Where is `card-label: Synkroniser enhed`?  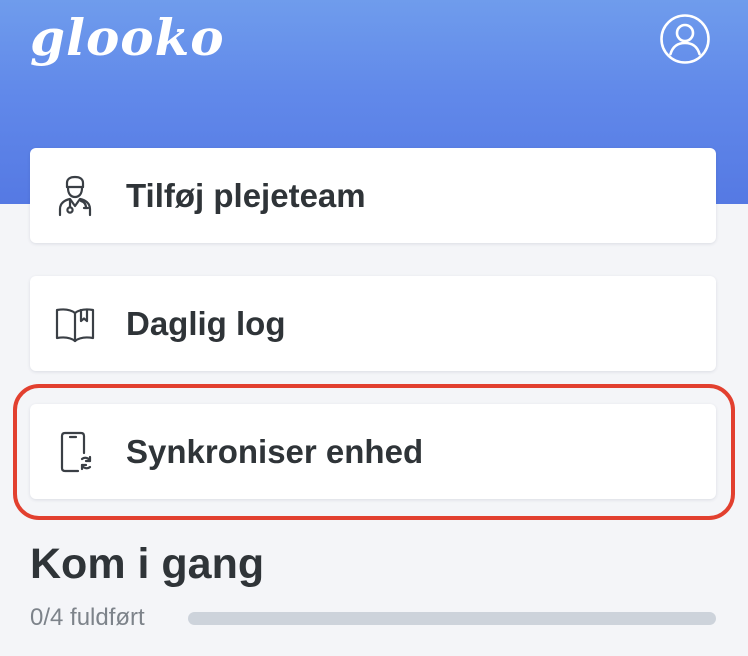 card-label: Synkroniser enhed is located at coordinates (275, 451).